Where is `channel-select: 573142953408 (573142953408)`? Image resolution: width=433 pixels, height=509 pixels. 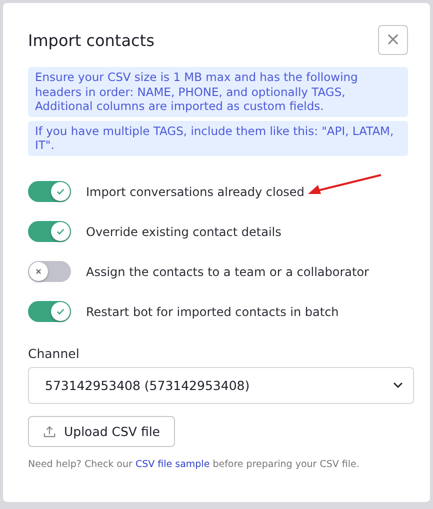 channel-select: 573142953408 (573142953408) is located at coordinates (221, 385).